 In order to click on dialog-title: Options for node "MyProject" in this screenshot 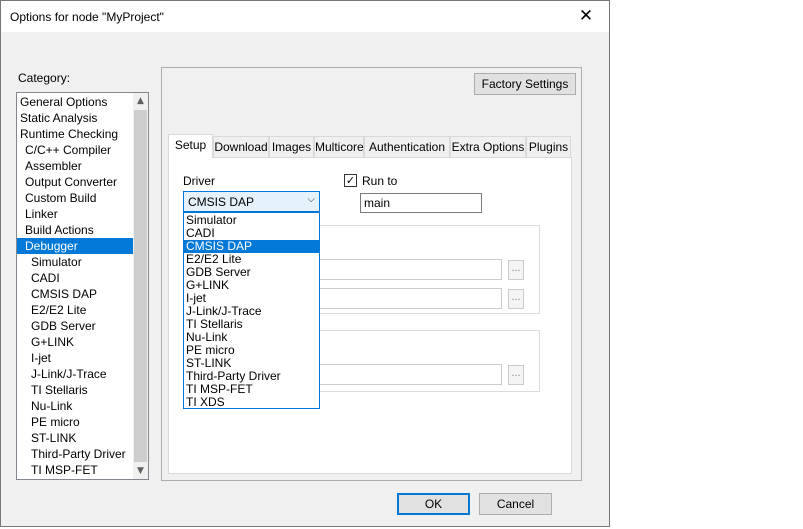, I will do `click(87, 17)`.